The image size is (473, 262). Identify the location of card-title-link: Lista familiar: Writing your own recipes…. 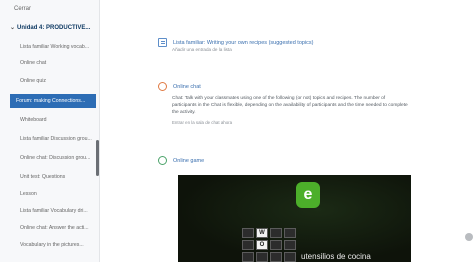
(243, 43).